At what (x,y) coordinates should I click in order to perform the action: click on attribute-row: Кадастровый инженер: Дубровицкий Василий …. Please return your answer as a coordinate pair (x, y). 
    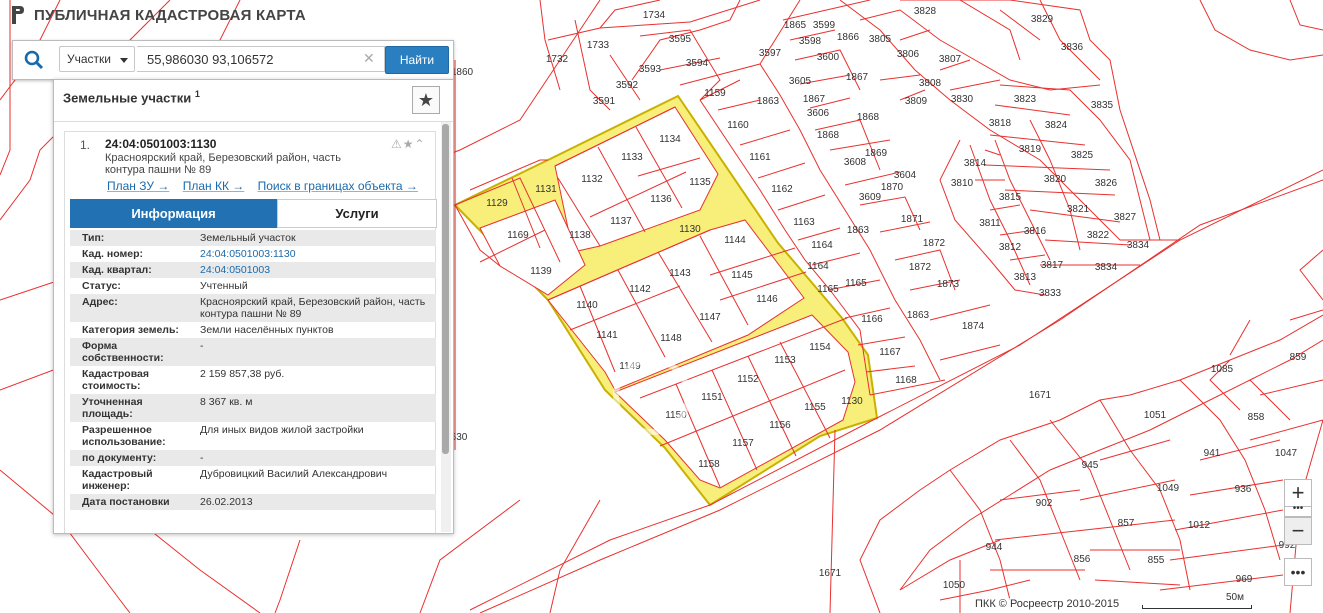
    Looking at the image, I should click on (253, 480).